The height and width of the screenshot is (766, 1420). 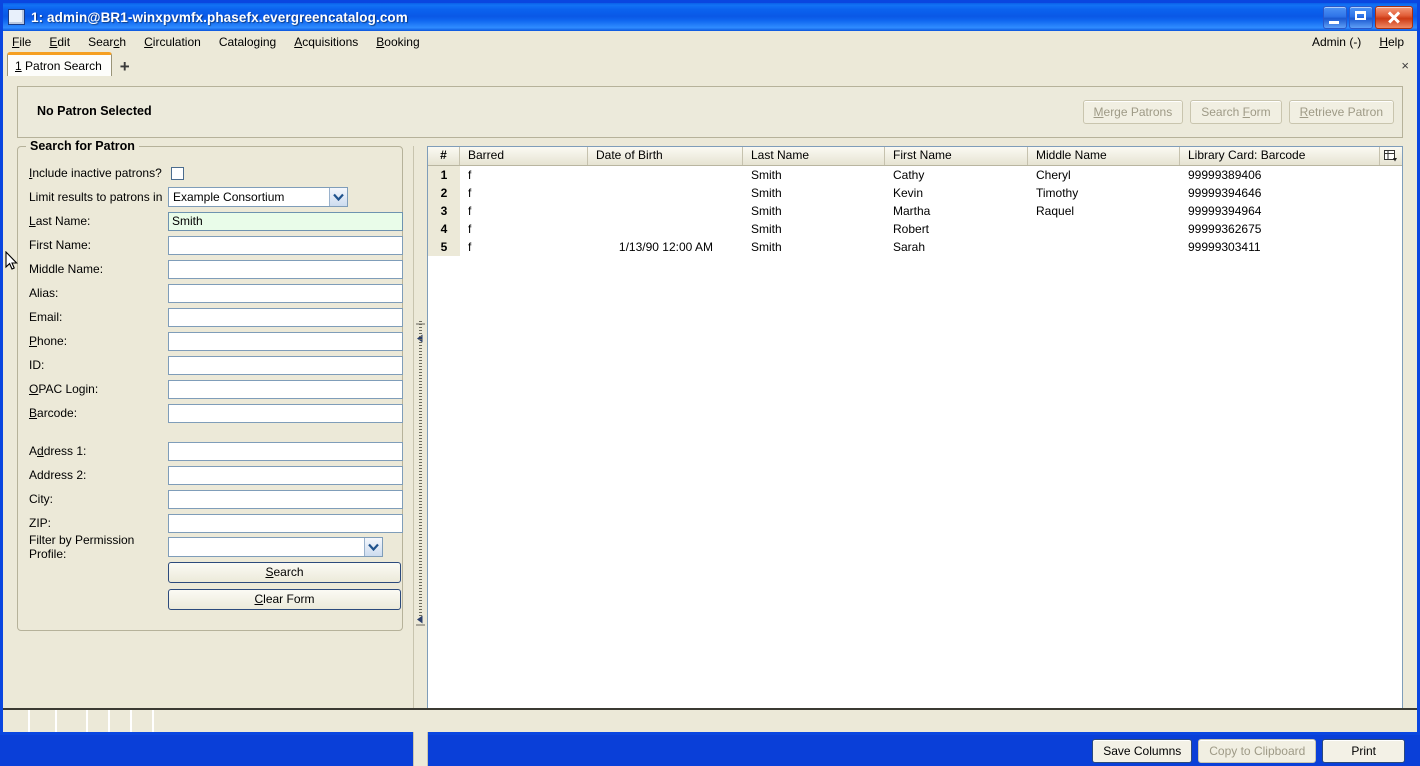 I want to click on clear-form-button: Clear Form, so click(x=284, y=599).